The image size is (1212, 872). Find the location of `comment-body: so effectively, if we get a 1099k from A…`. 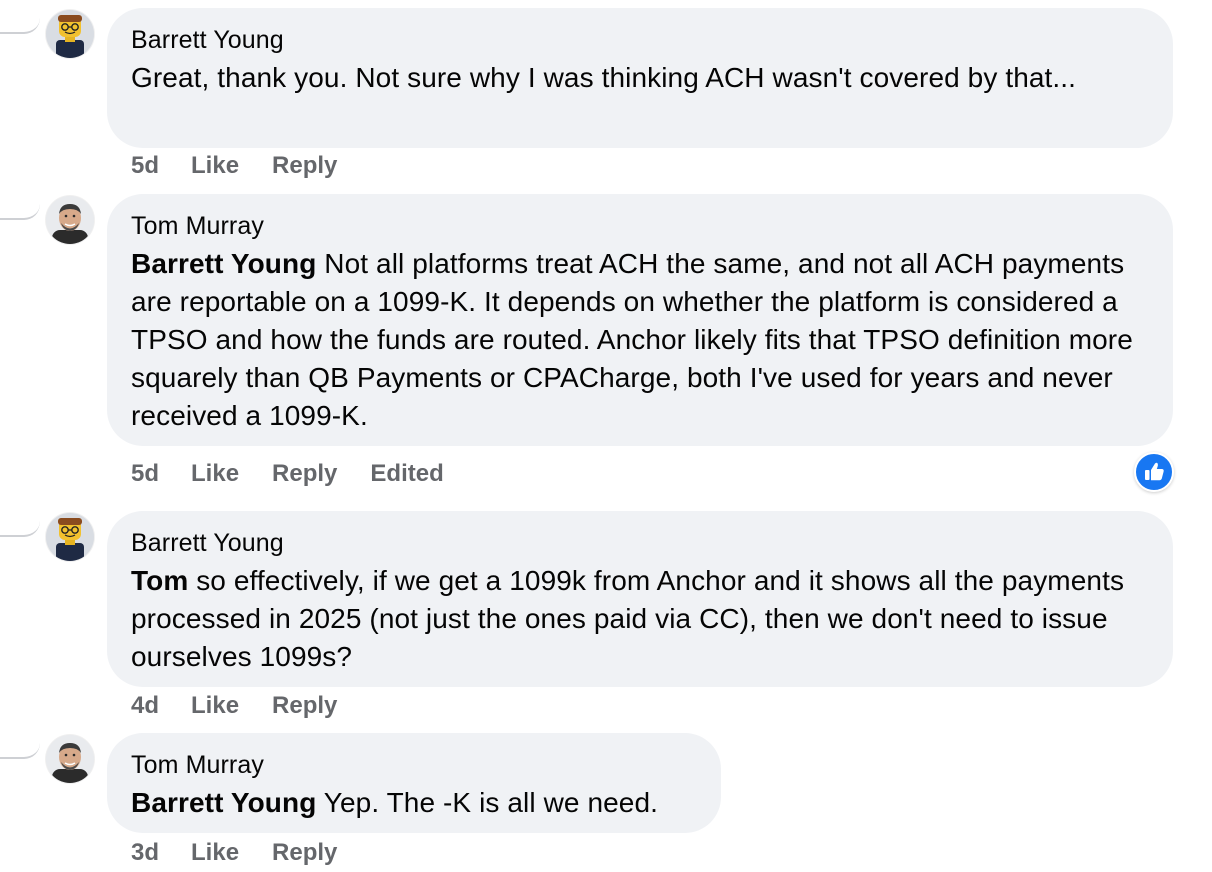

comment-body: so effectively, if we get a 1099k from A… is located at coordinates (628, 618).